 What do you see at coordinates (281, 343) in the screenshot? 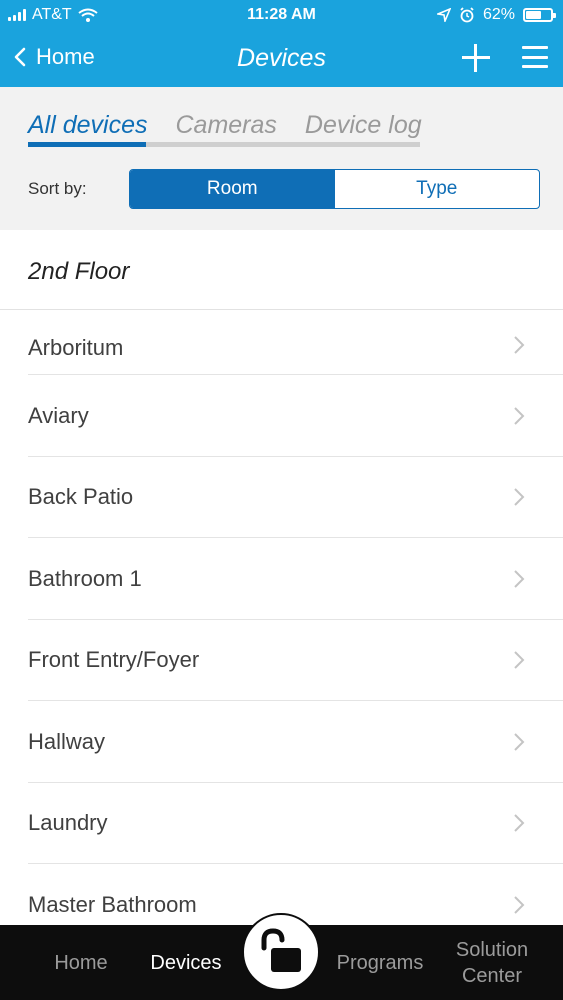
I see `list-item: Arboritum` at bounding box center [281, 343].